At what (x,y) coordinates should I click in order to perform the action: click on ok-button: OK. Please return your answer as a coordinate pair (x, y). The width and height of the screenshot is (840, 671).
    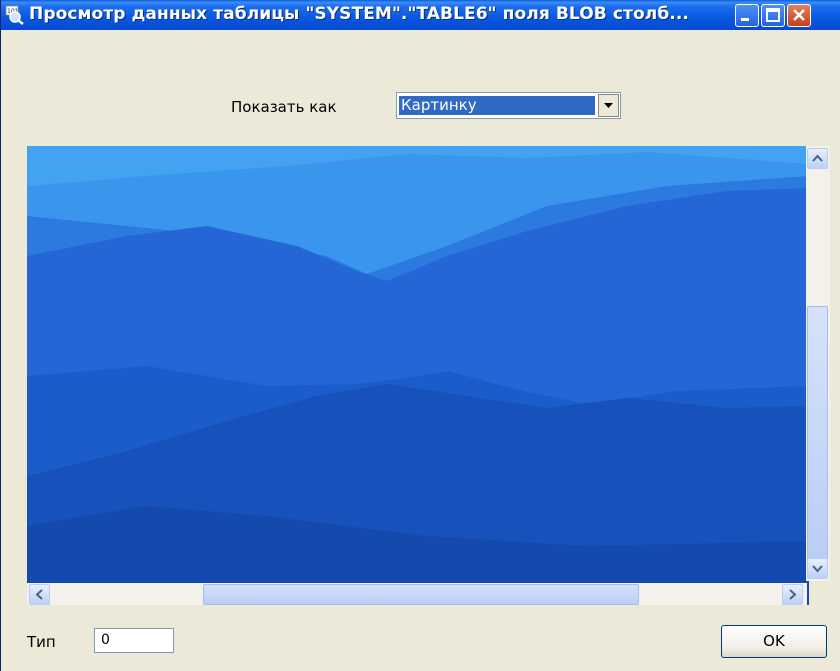
    Looking at the image, I should click on (774, 641).